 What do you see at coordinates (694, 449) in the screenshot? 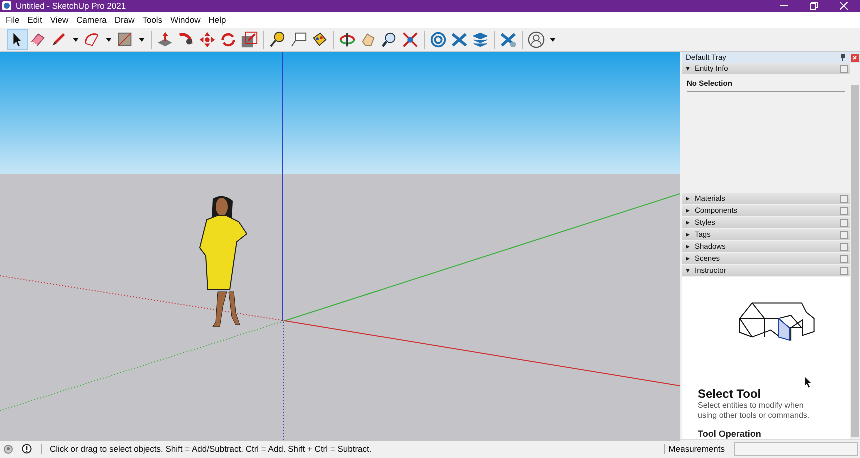
I see `measurements-label: Measurements` at bounding box center [694, 449].